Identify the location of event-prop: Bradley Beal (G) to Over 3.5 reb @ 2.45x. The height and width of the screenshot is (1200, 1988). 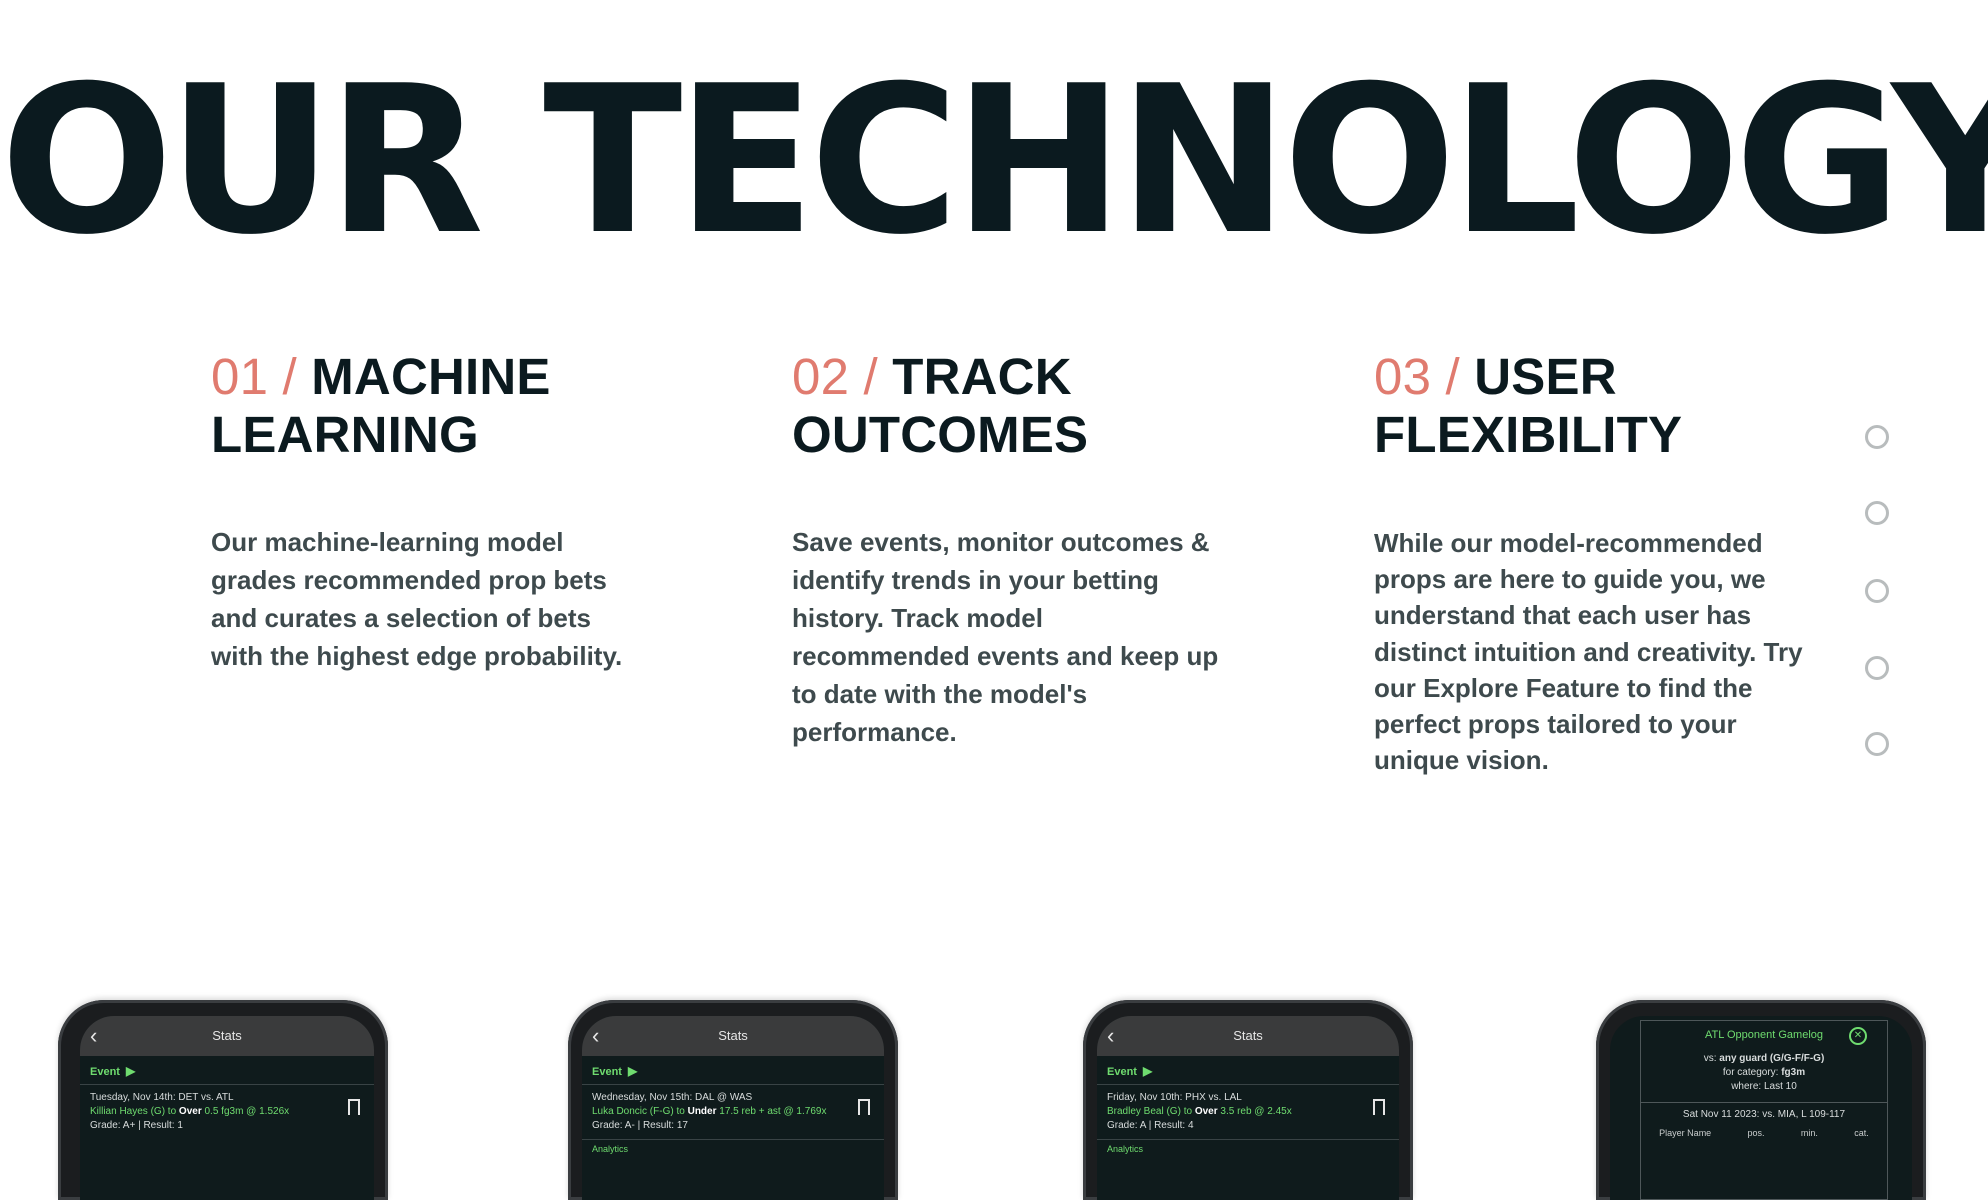
(1199, 1111).